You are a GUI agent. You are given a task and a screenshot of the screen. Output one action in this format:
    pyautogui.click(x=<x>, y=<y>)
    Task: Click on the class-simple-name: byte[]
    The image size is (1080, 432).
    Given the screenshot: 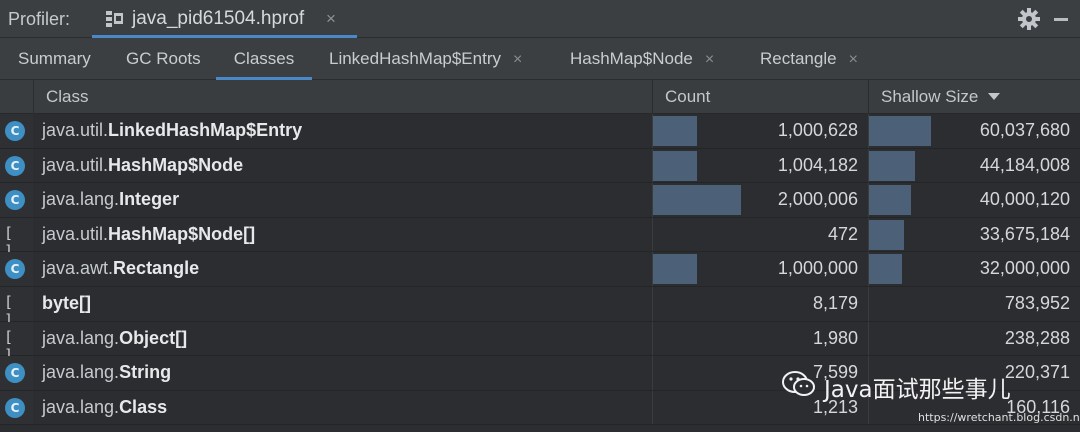 What is the action you would take?
    pyautogui.click(x=66, y=302)
    